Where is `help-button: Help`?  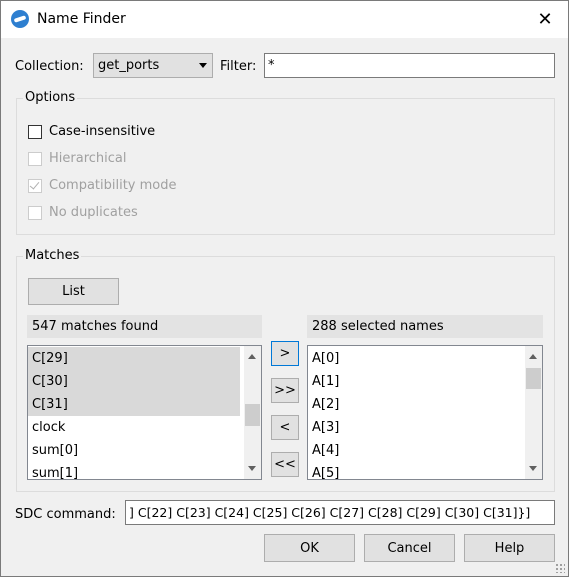 help-button: Help is located at coordinates (509, 548).